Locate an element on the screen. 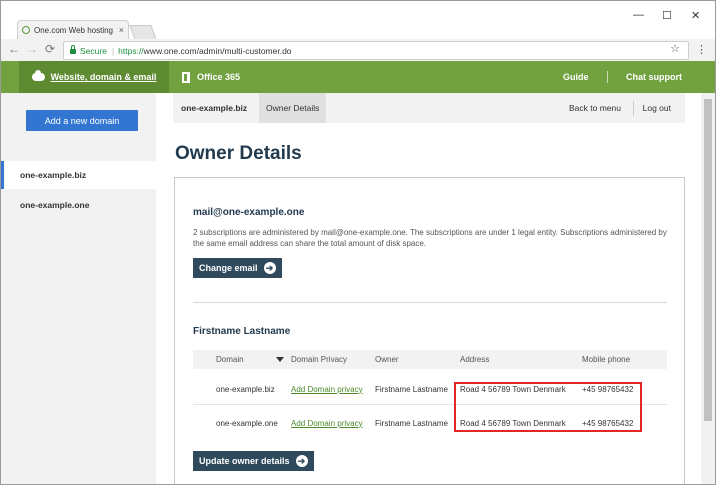 The width and height of the screenshot is (716, 485). update-owner-details-button: Update owner details ➔ is located at coordinates (253, 461).